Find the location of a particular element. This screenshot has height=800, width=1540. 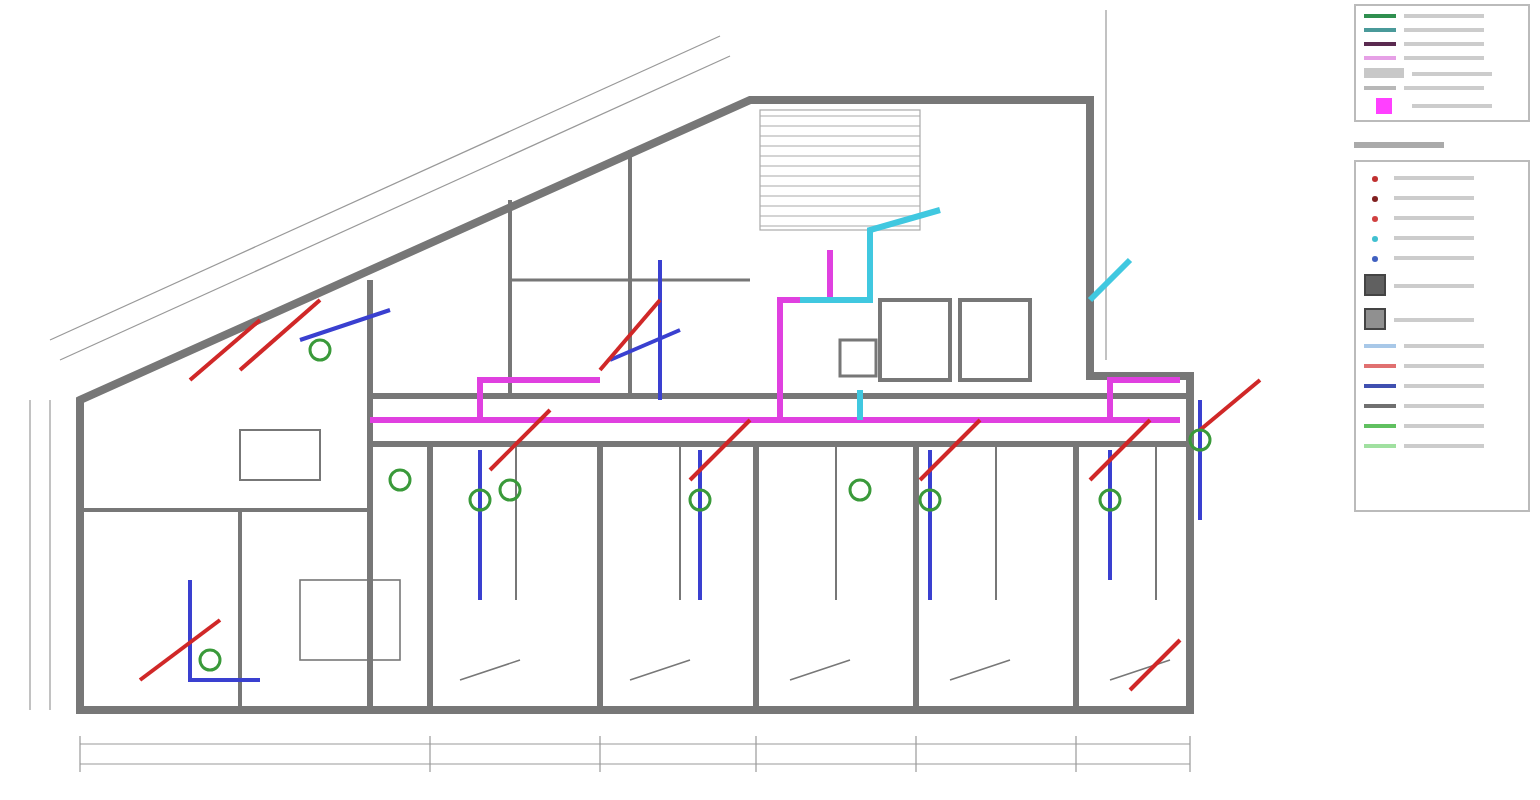

blurred-heading-drawing is located at coordinates (1399, 145).